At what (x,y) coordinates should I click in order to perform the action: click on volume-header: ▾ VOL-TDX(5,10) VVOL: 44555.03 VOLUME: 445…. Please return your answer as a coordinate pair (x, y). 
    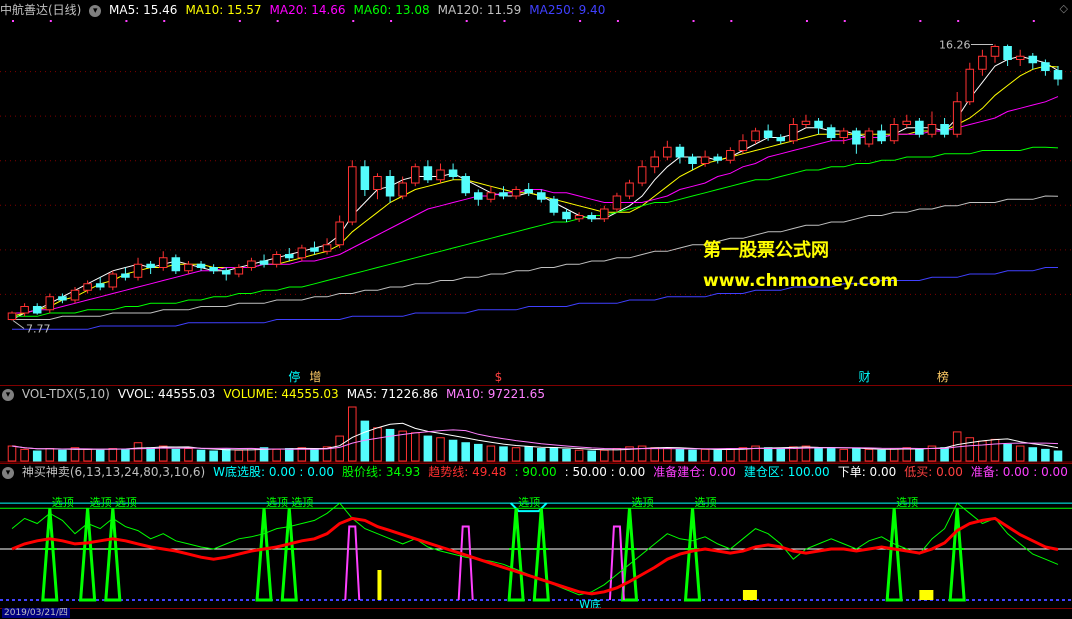
    Looking at the image, I should click on (280, 394).